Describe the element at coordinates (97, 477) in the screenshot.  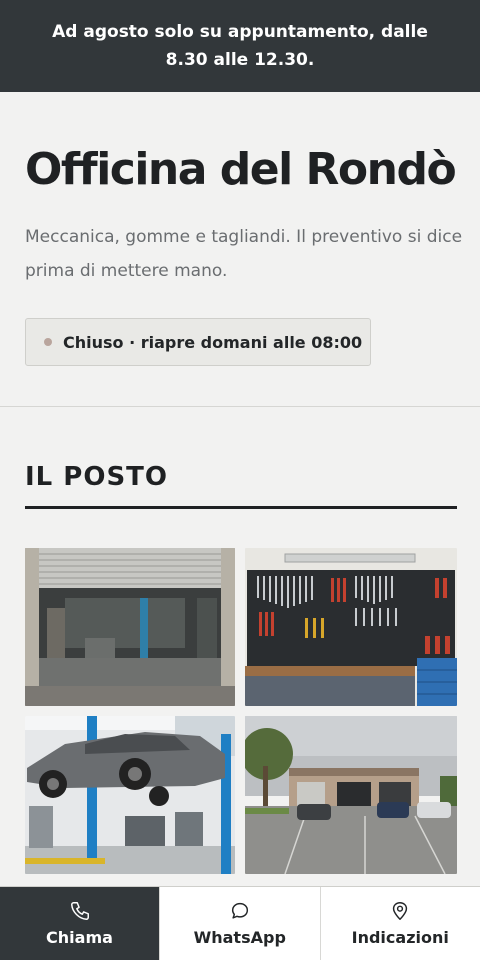
I see `section-title: IL POSTO` at that location.